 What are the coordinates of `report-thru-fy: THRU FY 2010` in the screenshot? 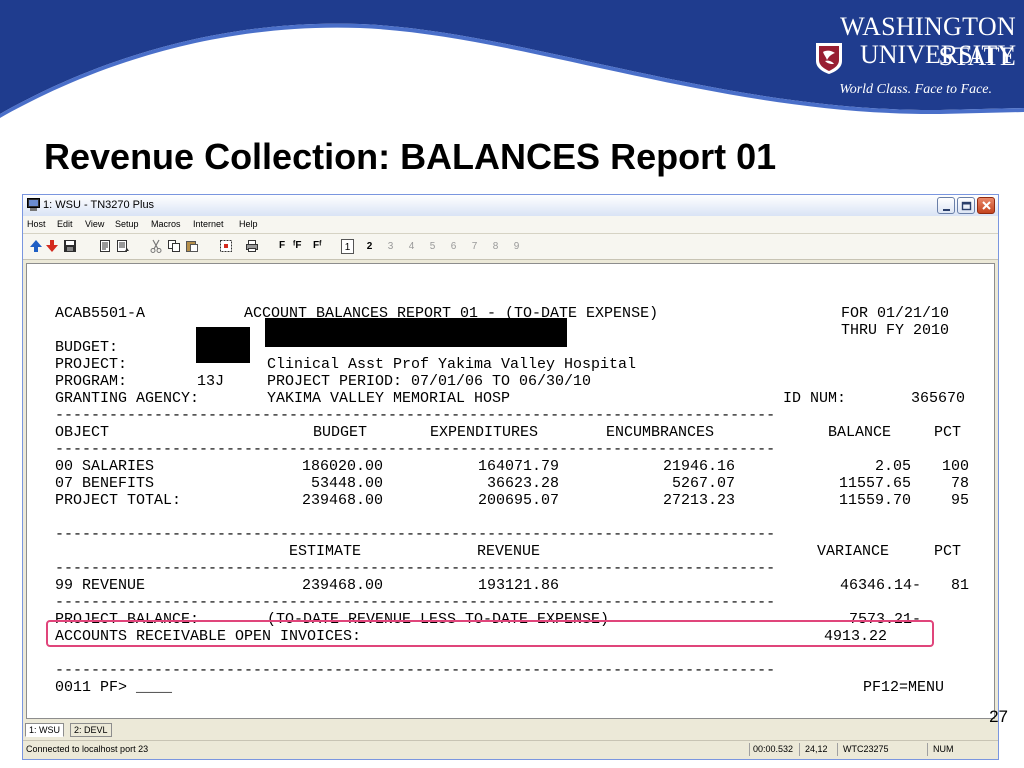 It's located at (895, 330).